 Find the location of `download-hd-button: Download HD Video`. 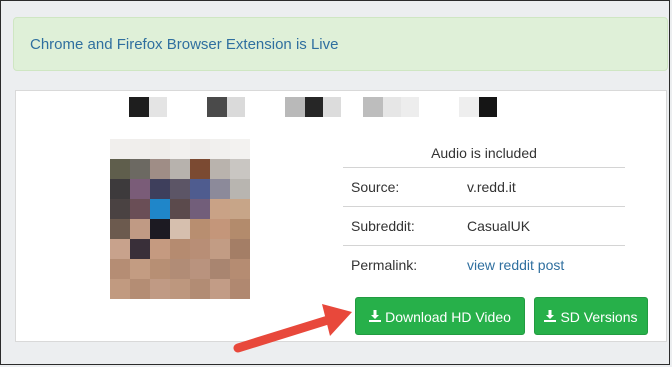

download-hd-button: Download HD Video is located at coordinates (440, 316).